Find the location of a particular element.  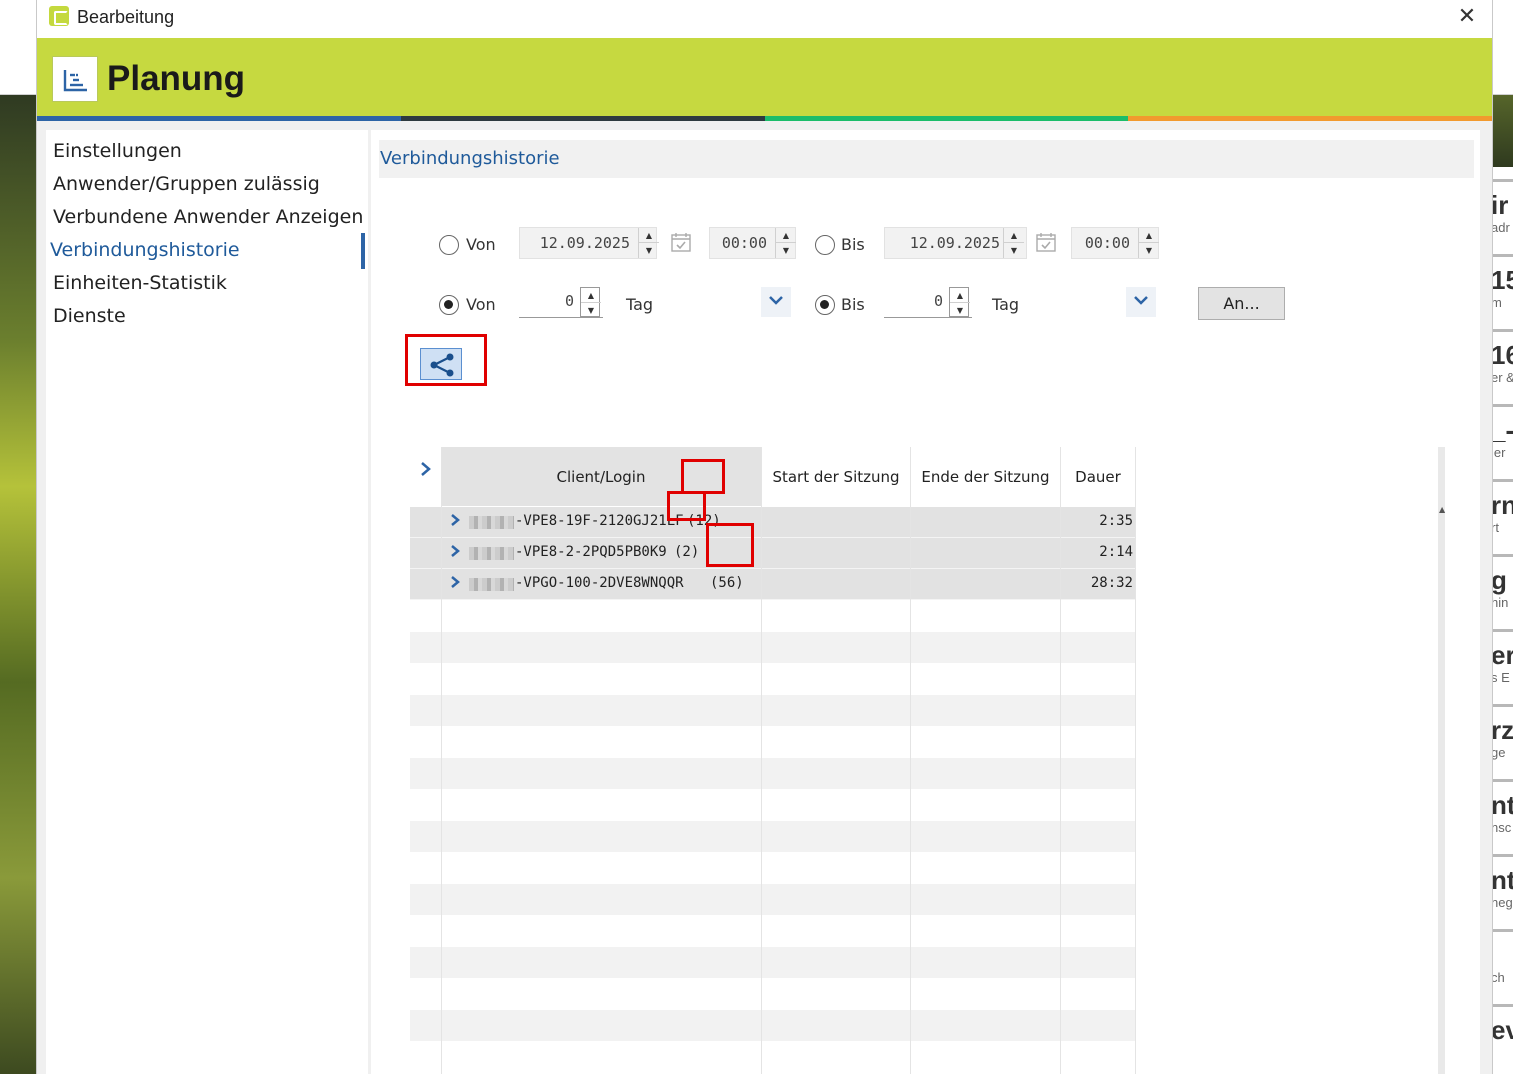

relative-from-unit: Tag is located at coordinates (639, 304).